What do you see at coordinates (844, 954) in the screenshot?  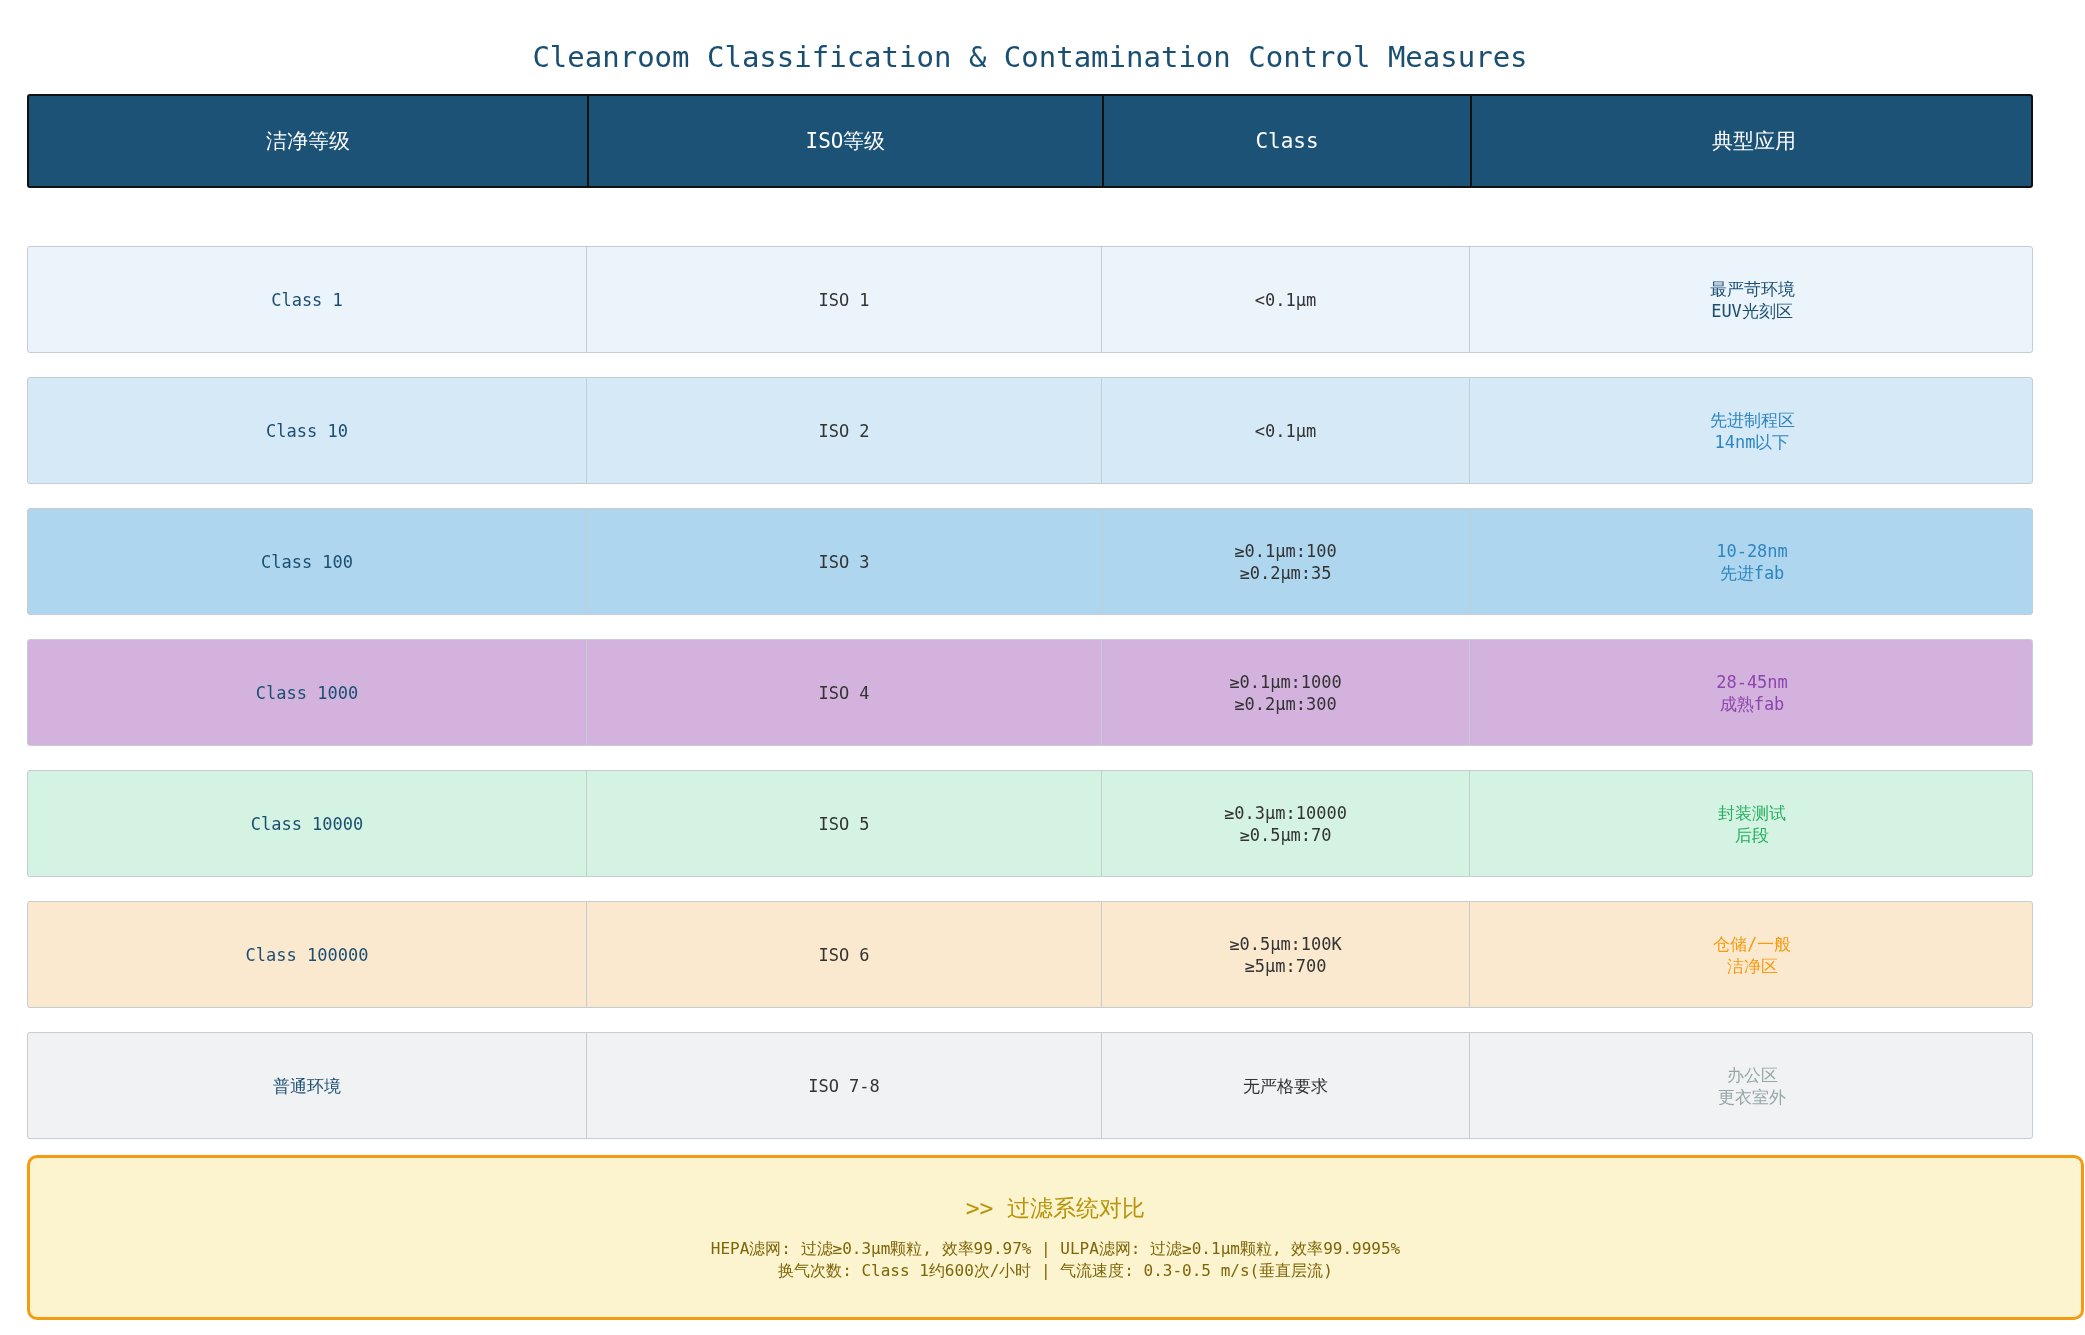 I see `table-cell: ISO 6` at bounding box center [844, 954].